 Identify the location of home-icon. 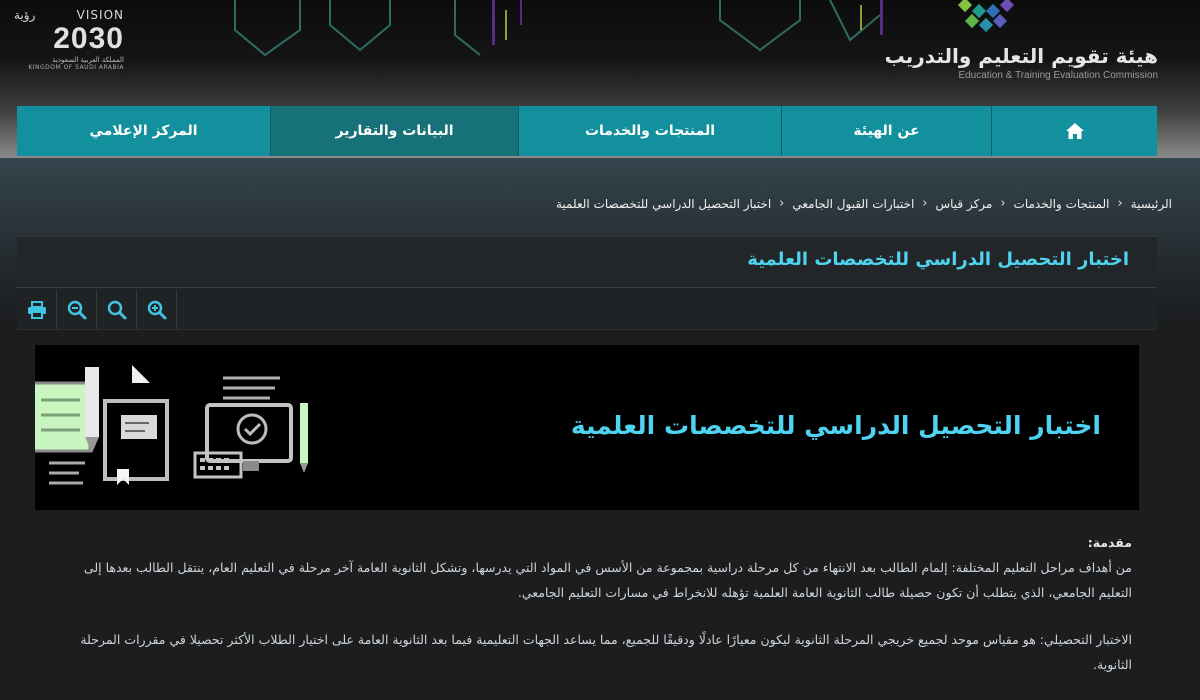
(1074, 131).